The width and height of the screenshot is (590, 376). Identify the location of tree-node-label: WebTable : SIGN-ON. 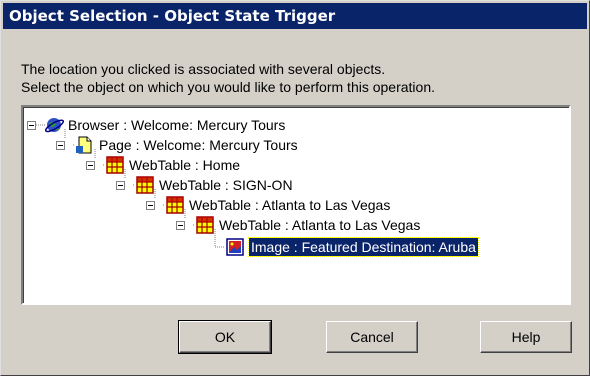
(226, 185).